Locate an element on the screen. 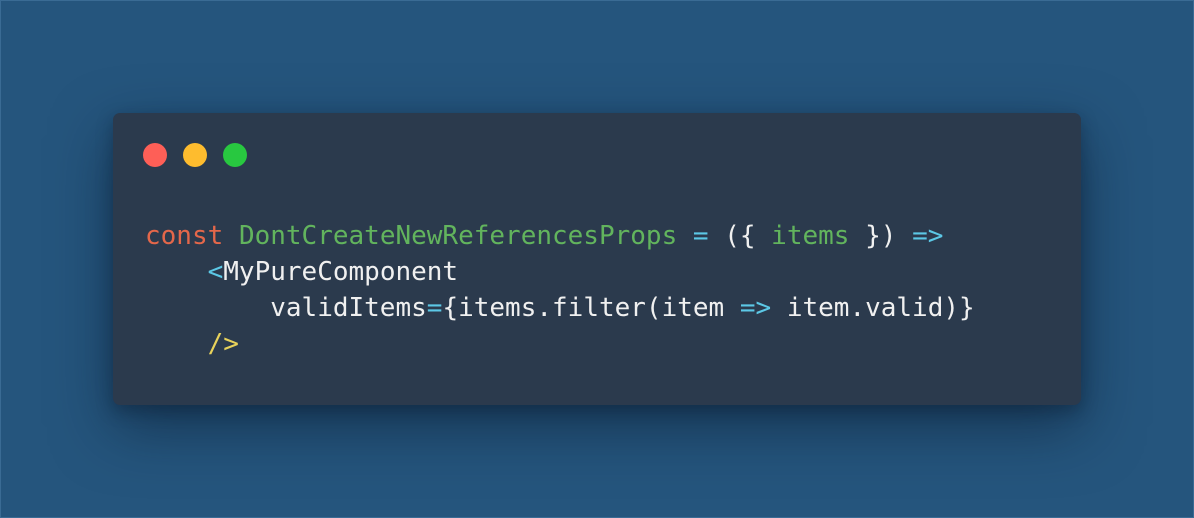 The height and width of the screenshot is (518, 1194). code-line-2: <MyPureComponent is located at coordinates (560, 272).